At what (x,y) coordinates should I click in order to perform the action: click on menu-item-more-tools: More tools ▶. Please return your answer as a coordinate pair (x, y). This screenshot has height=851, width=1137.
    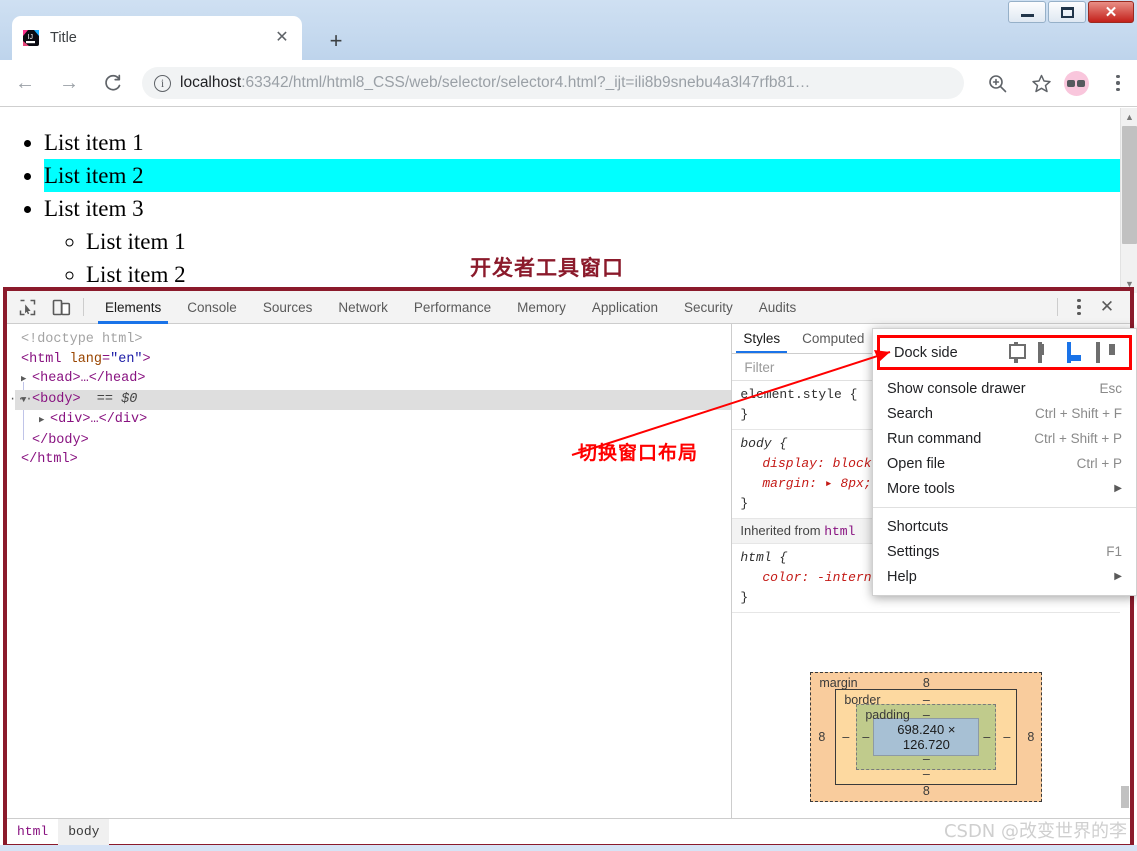
    Looking at the image, I should click on (1004, 488).